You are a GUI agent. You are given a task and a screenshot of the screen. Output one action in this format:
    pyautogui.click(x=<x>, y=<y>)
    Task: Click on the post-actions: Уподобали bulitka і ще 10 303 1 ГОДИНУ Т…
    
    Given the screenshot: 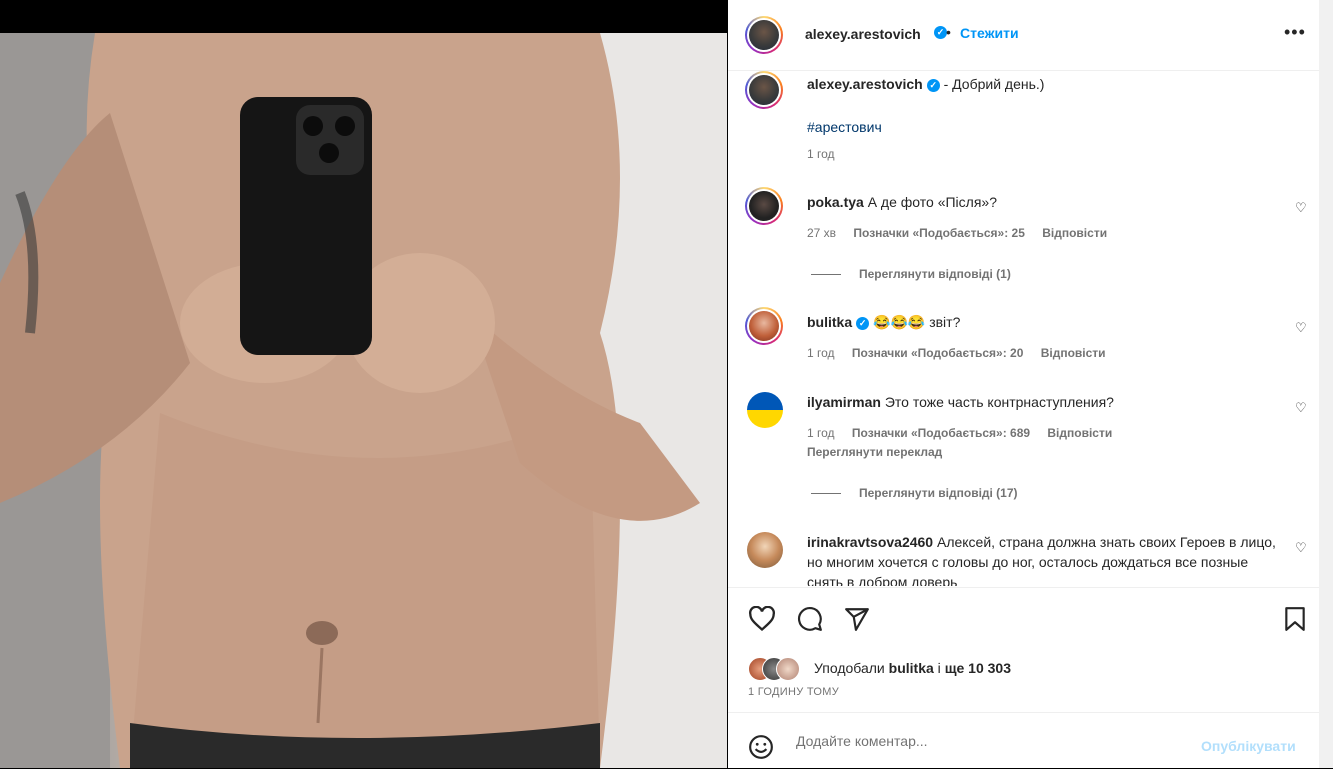 What is the action you would take?
    pyautogui.click(x=1023, y=649)
    